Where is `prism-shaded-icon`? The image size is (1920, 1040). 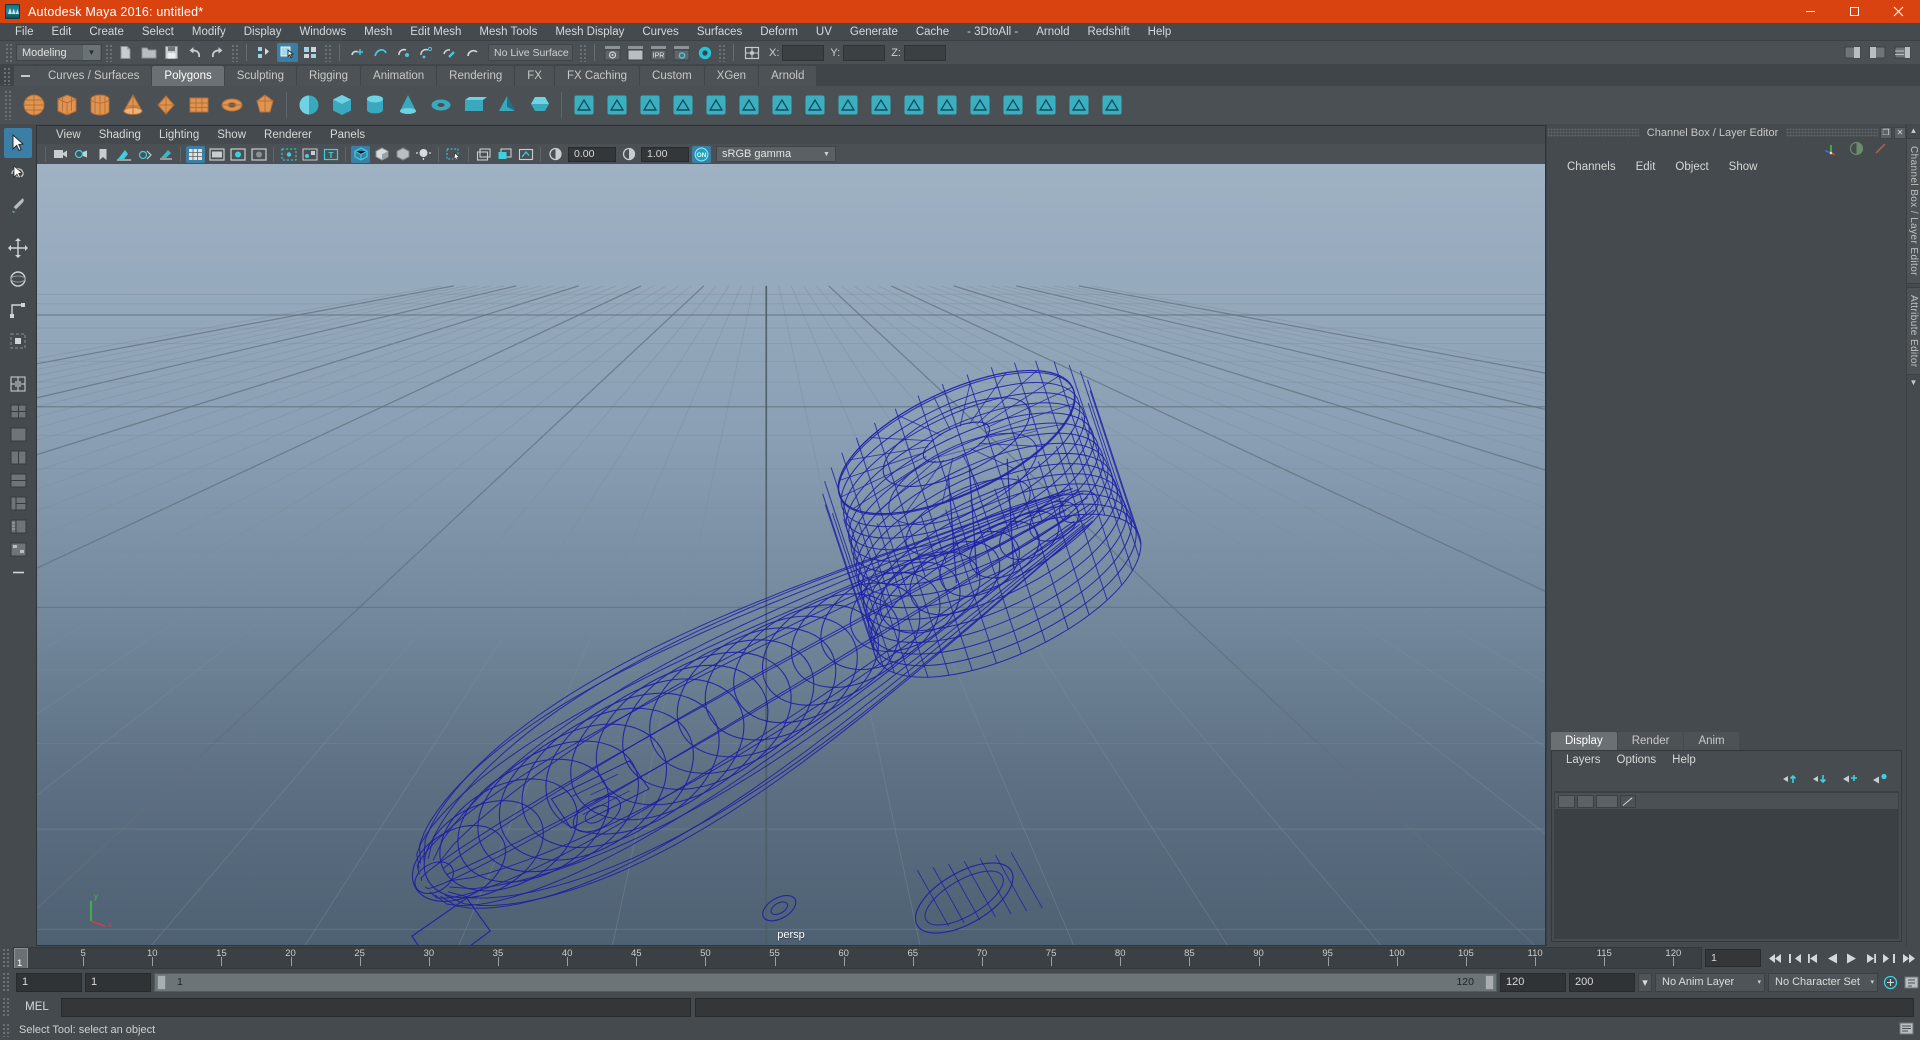
prism-shaded-icon is located at coordinates (539, 105).